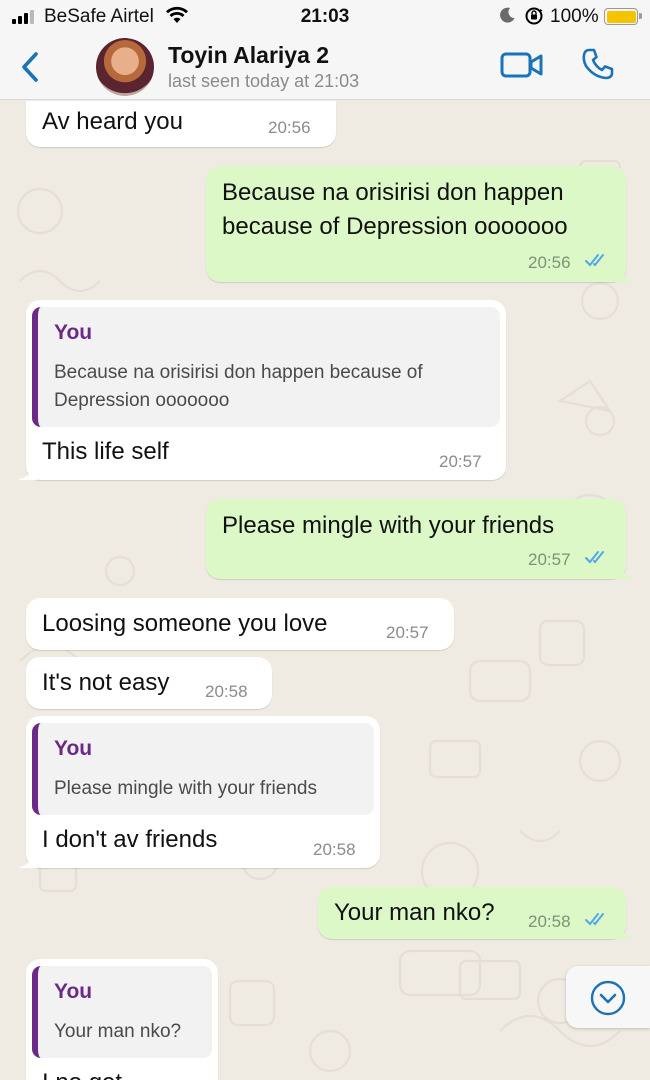 Image resolution: width=650 pixels, height=1080 pixels. I want to click on battery-percentage: 100%, so click(574, 16).